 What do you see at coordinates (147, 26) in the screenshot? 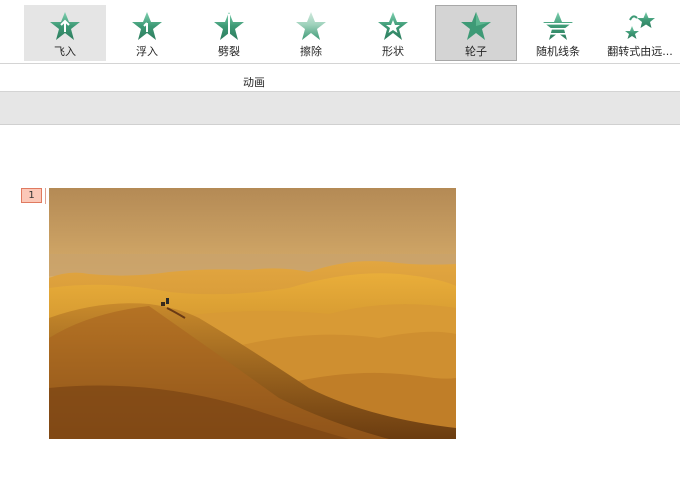
I see `float-in-star-icon` at bounding box center [147, 26].